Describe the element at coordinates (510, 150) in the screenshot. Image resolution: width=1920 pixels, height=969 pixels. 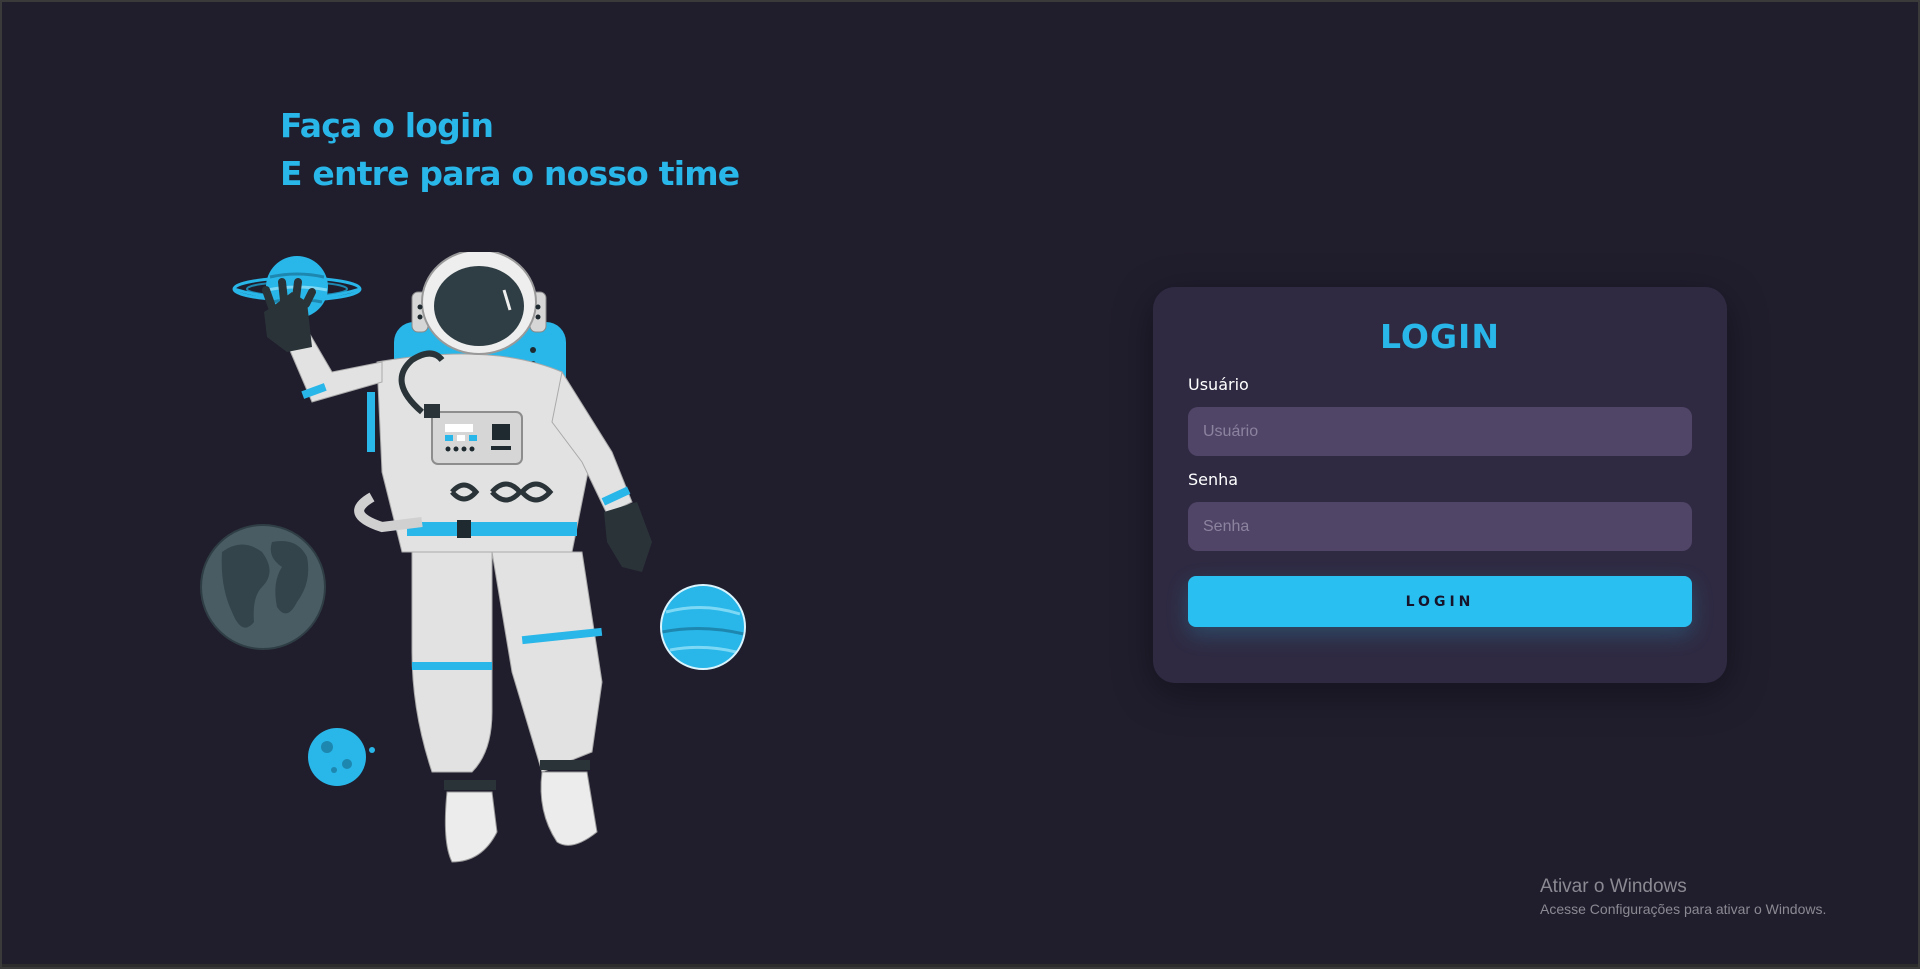
I see `hero-headline: Faça o login E entre para o nosso time` at that location.